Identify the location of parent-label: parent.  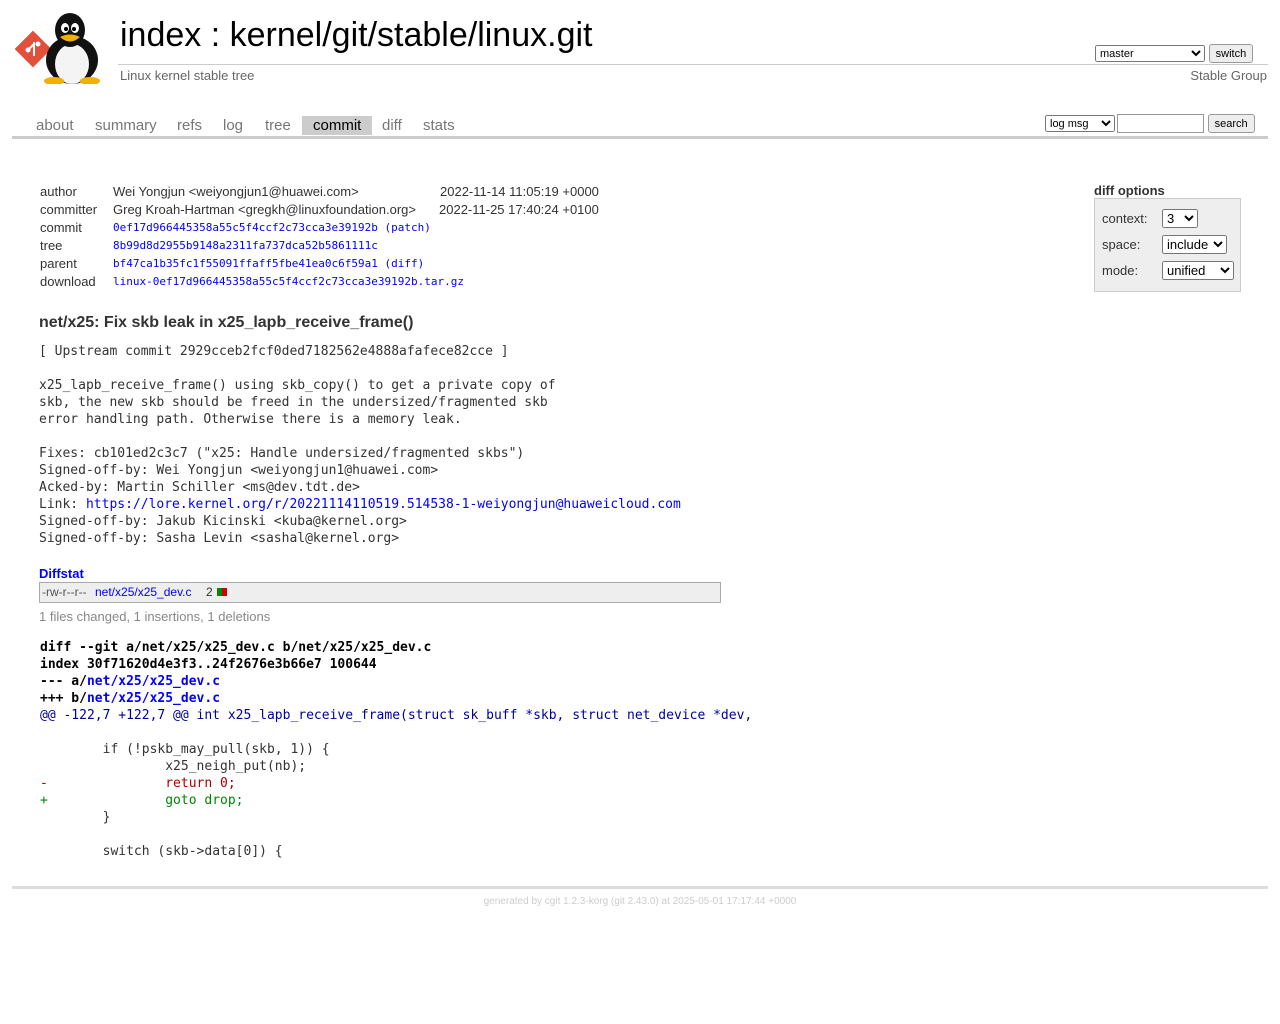
(58, 263).